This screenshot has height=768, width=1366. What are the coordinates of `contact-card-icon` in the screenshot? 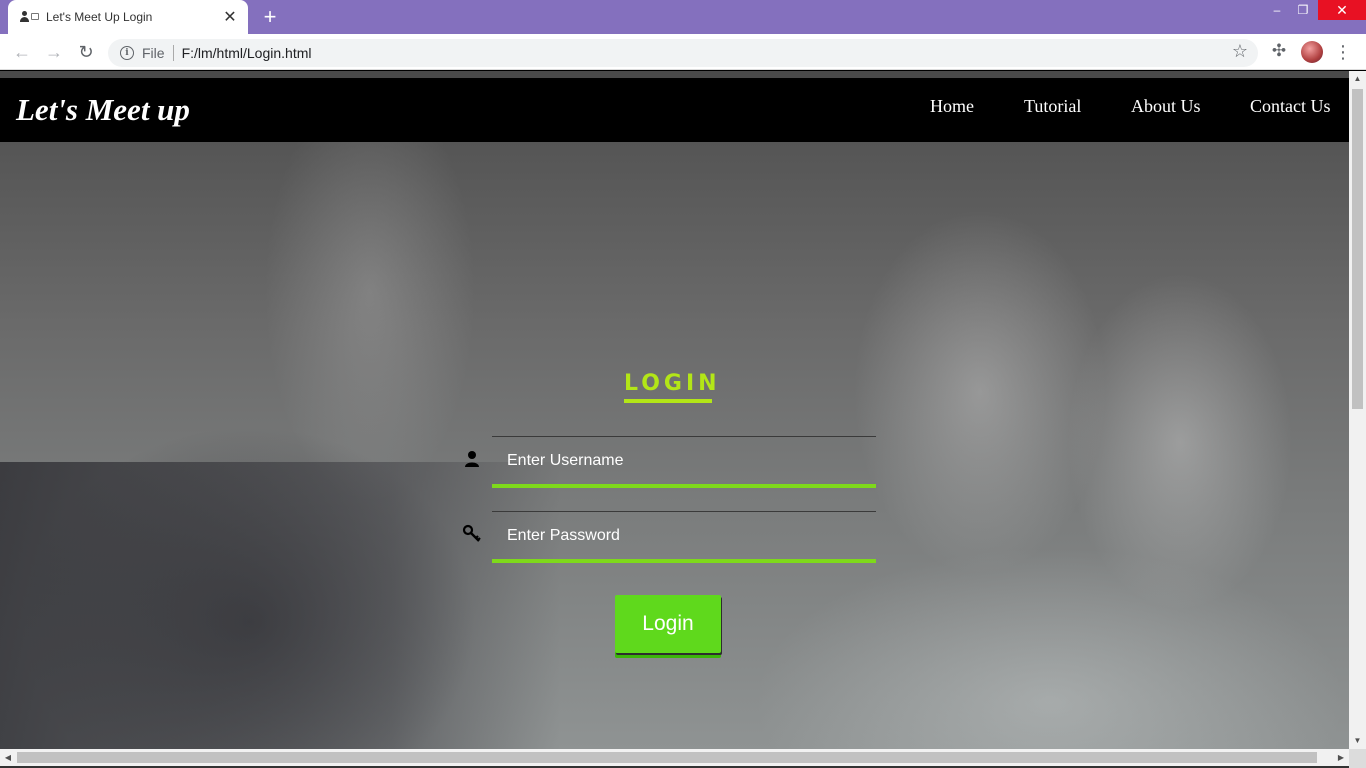 It's located at (31, 17).